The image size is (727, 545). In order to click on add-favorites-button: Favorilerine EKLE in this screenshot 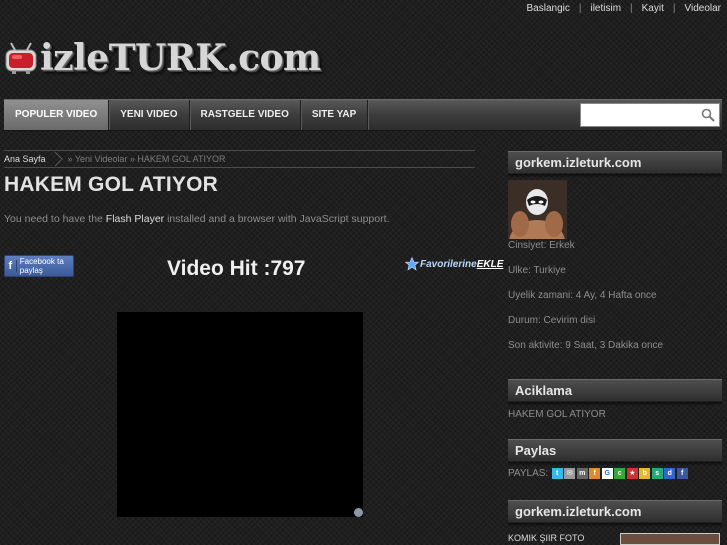, I will do `click(454, 263)`.